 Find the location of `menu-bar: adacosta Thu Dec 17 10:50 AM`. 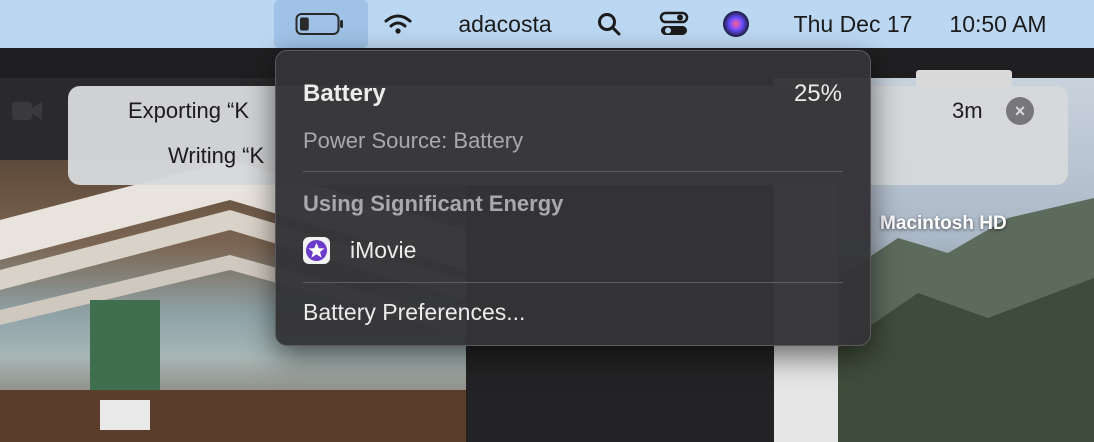

menu-bar: adacosta Thu Dec 17 10:50 AM is located at coordinates (547, 24).